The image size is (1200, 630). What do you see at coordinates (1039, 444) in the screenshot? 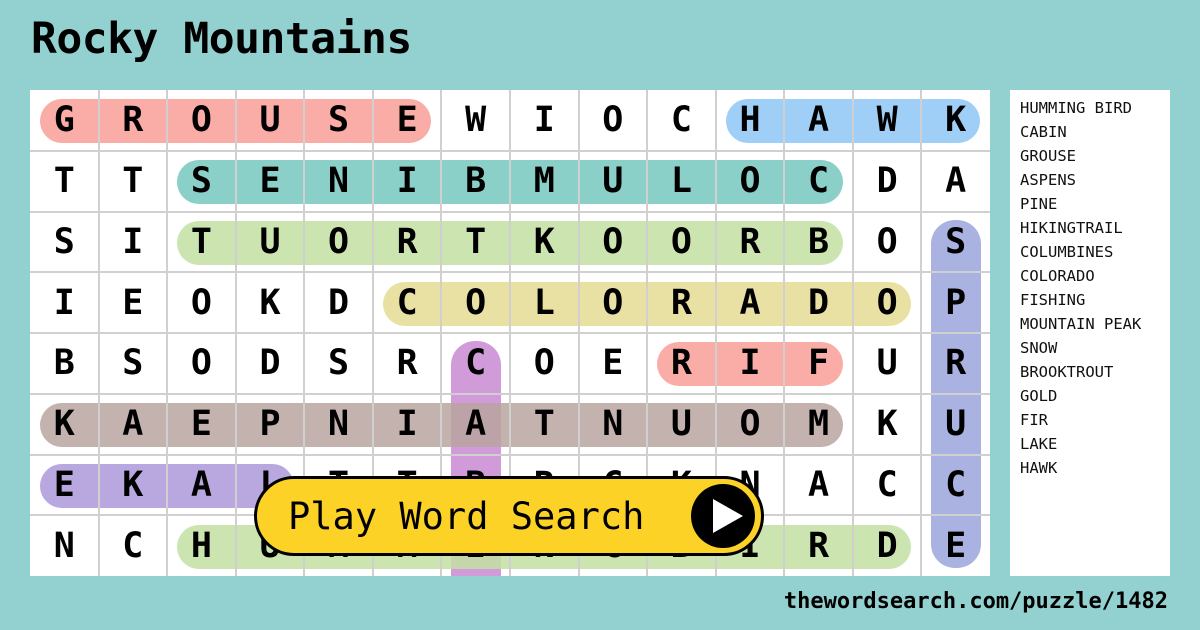
I see `word-list-item: LAKE` at bounding box center [1039, 444].